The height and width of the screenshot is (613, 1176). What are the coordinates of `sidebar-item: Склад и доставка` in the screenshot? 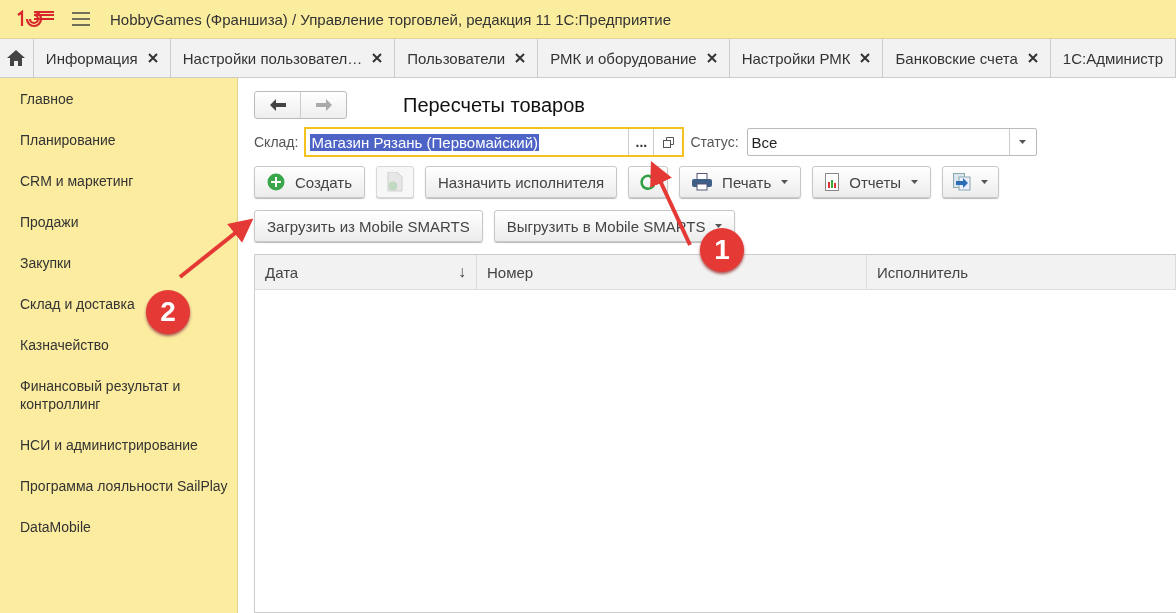 It's located at (68, 303).